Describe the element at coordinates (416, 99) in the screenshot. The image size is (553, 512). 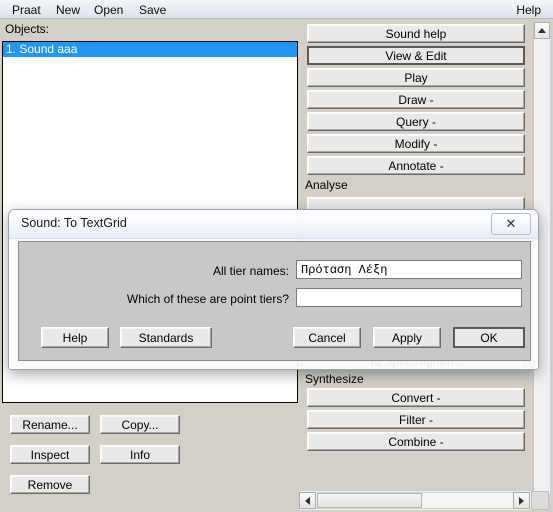
I see `draw-button: Draw -` at that location.